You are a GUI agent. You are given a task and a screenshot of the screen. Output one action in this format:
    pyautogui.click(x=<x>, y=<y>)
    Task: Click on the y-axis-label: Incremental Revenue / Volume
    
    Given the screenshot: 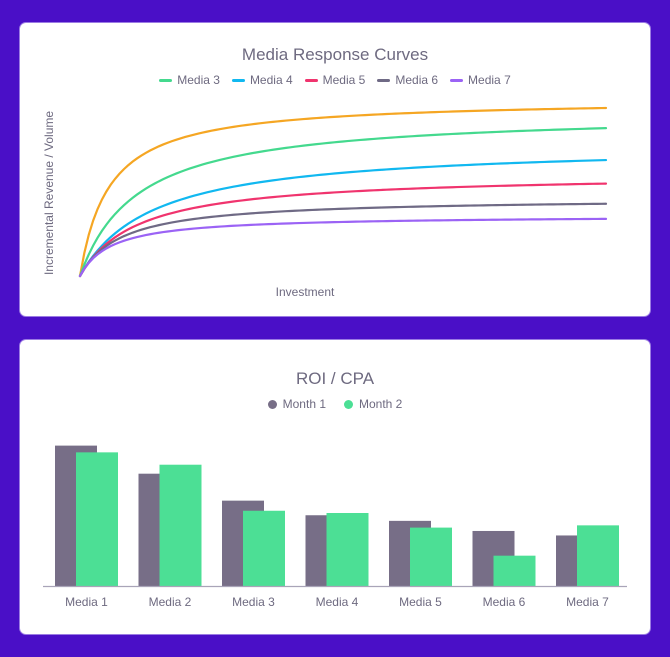 What is the action you would take?
    pyautogui.click(x=49, y=193)
    